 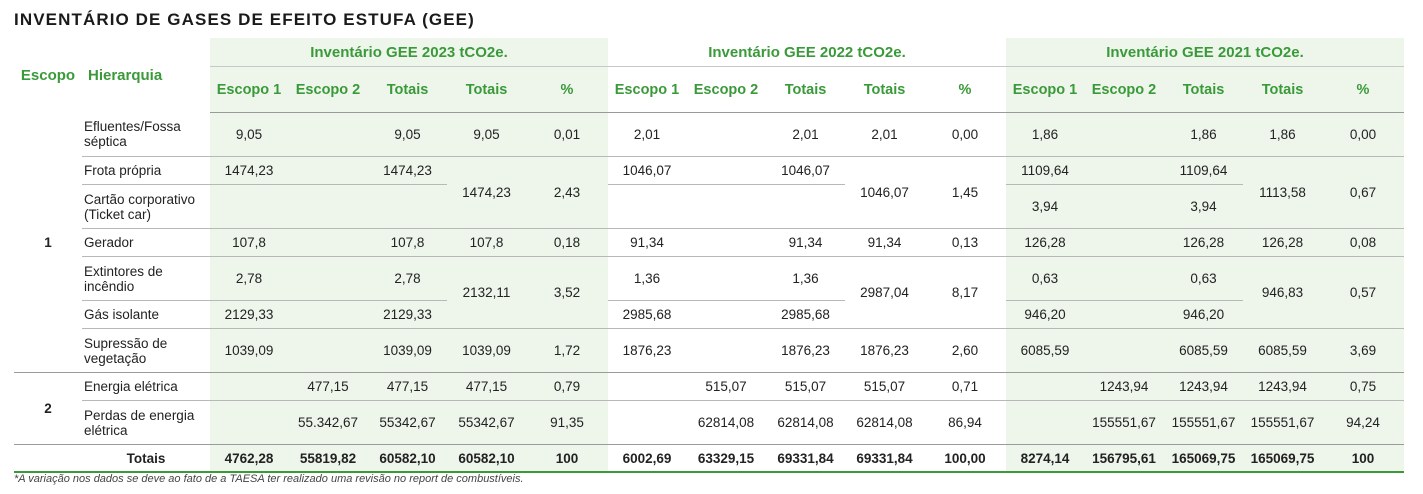 What do you see at coordinates (126, 350) in the screenshot?
I see `row-label: Supressão de vegetação` at bounding box center [126, 350].